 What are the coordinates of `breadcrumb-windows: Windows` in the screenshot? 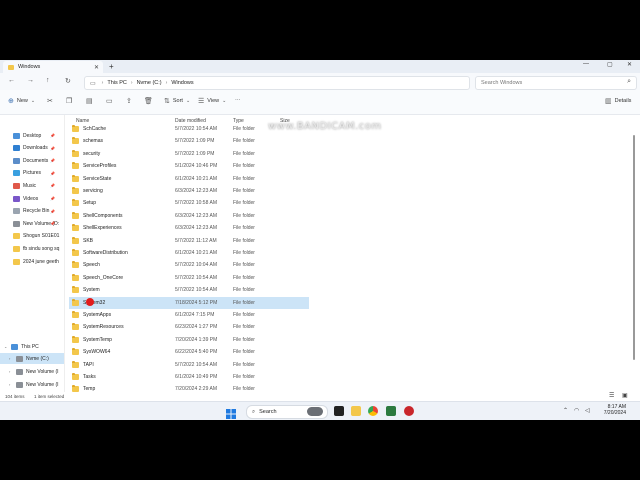 It's located at (182, 83).